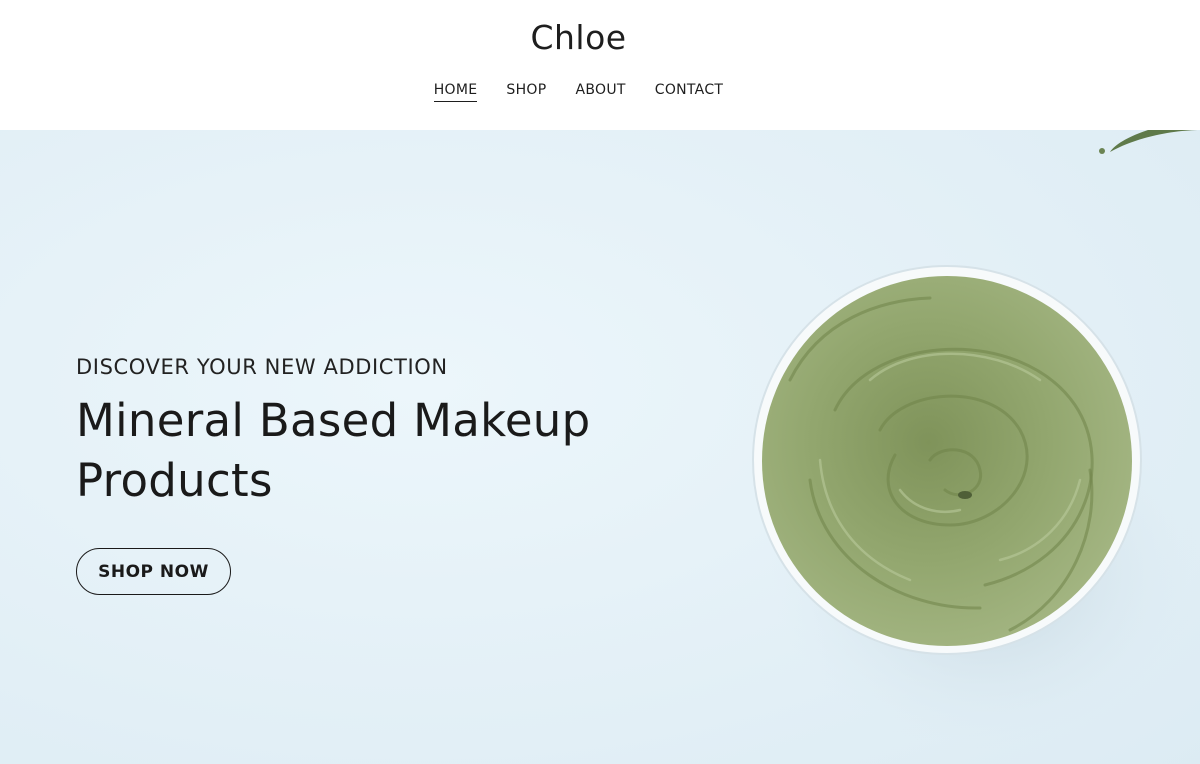  Describe the element at coordinates (689, 92) in the screenshot. I see `nav-item-contact: CONTACT` at that location.